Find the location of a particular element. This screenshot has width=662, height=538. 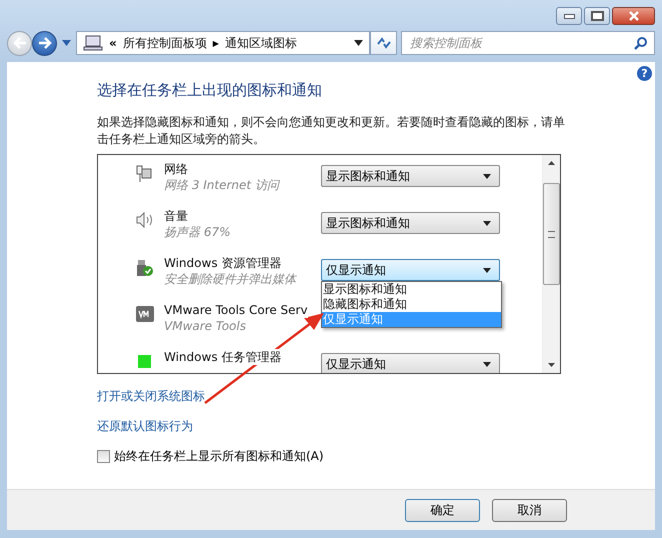

maximize-button is located at coordinates (597, 16).